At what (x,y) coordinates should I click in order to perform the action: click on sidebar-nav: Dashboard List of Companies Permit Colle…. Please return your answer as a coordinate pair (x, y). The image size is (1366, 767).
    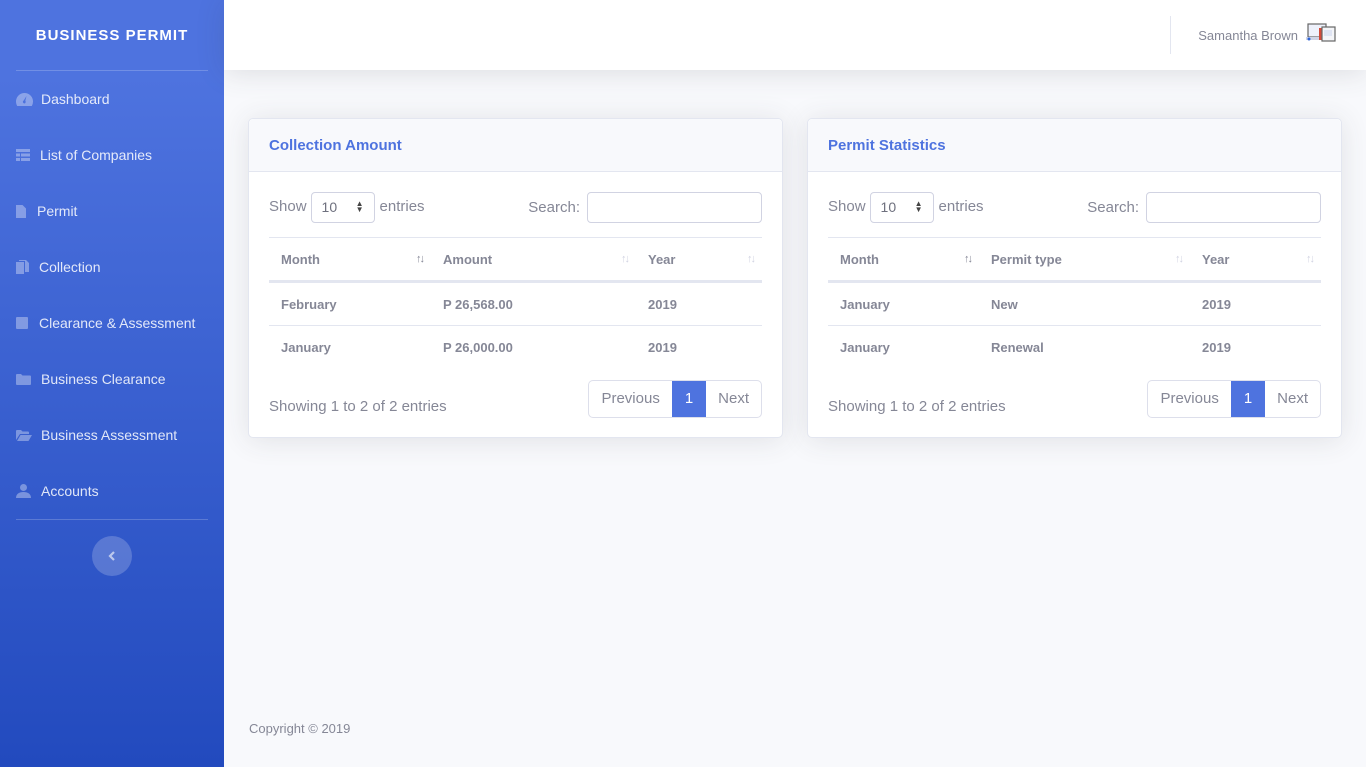
    Looking at the image, I should click on (112, 295).